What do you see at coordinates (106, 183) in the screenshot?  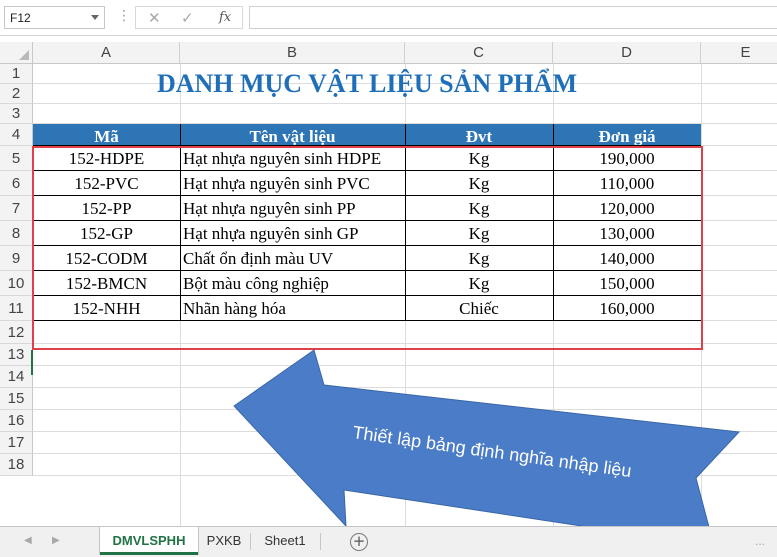 I see `table-cell: 152-PVC` at bounding box center [106, 183].